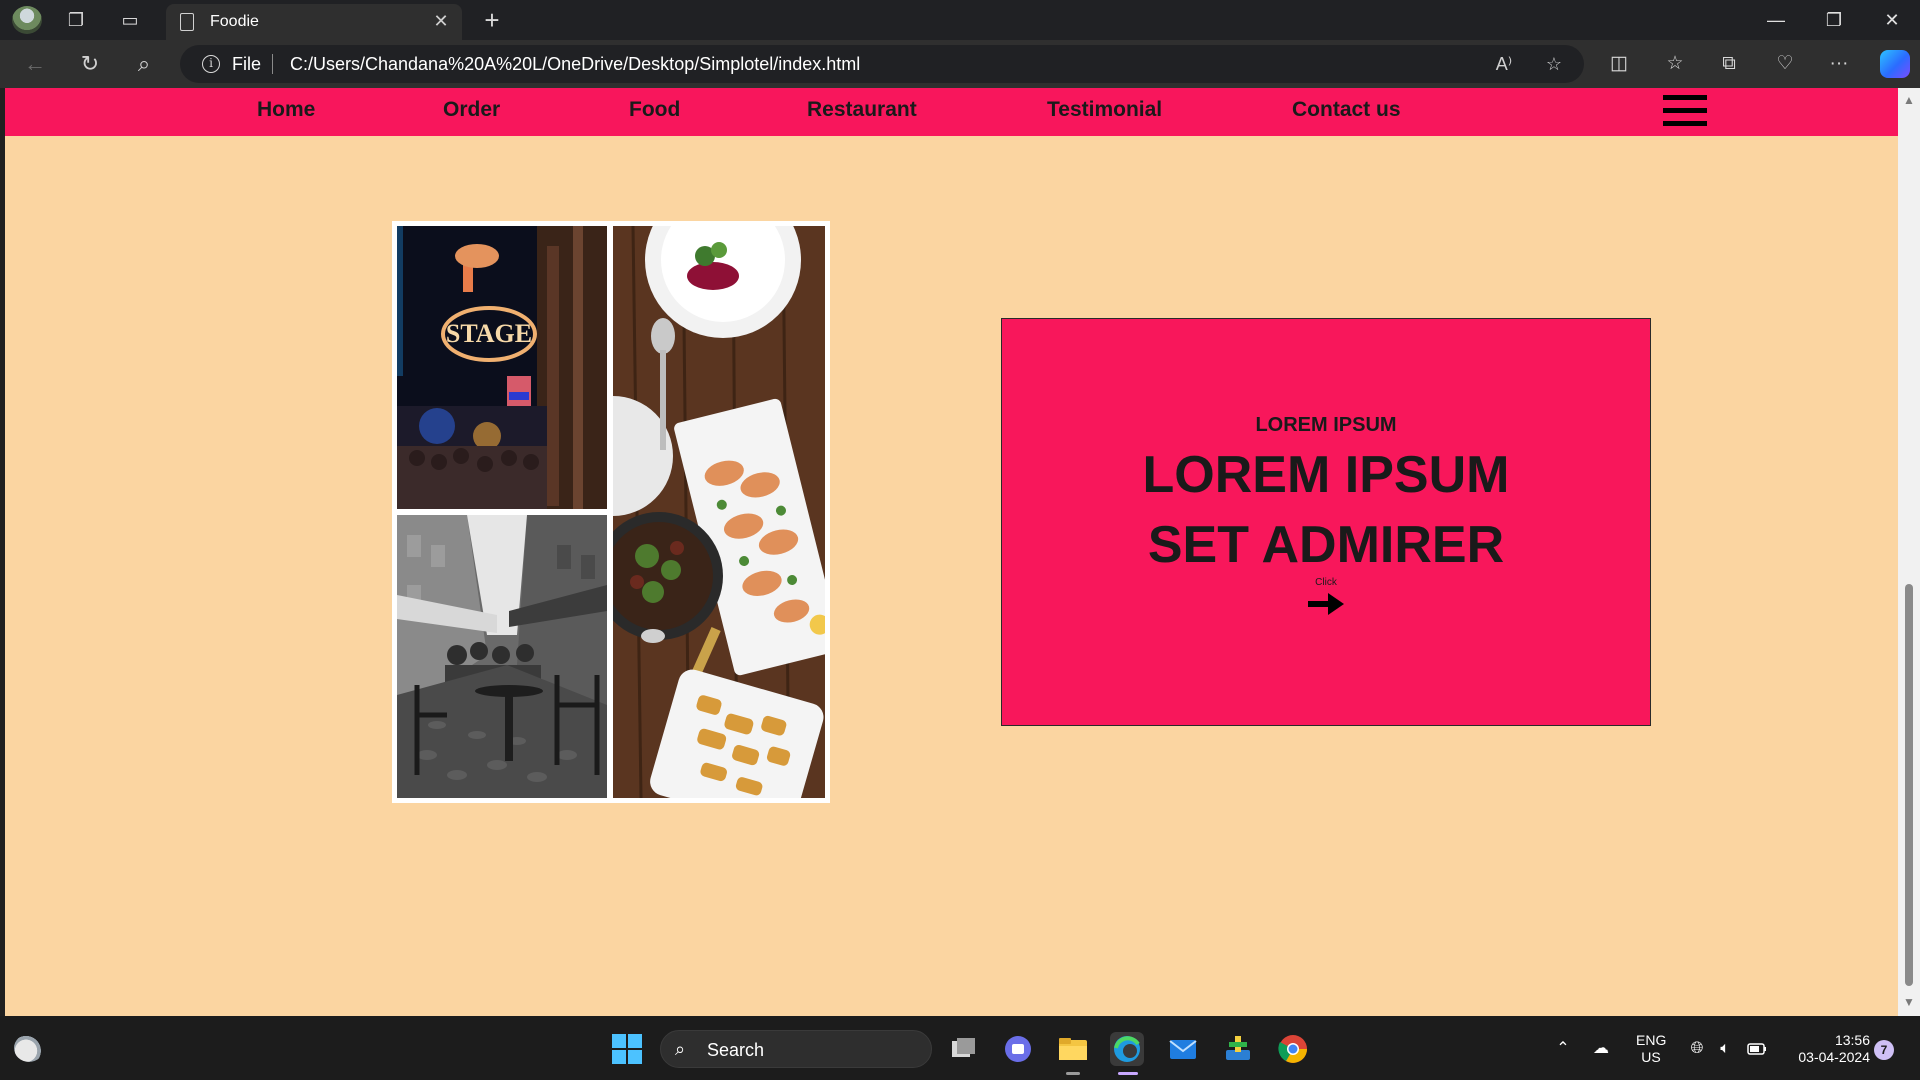 The height and width of the screenshot is (1080, 1920). What do you see at coordinates (1895, 64) in the screenshot?
I see `copilot-icon` at bounding box center [1895, 64].